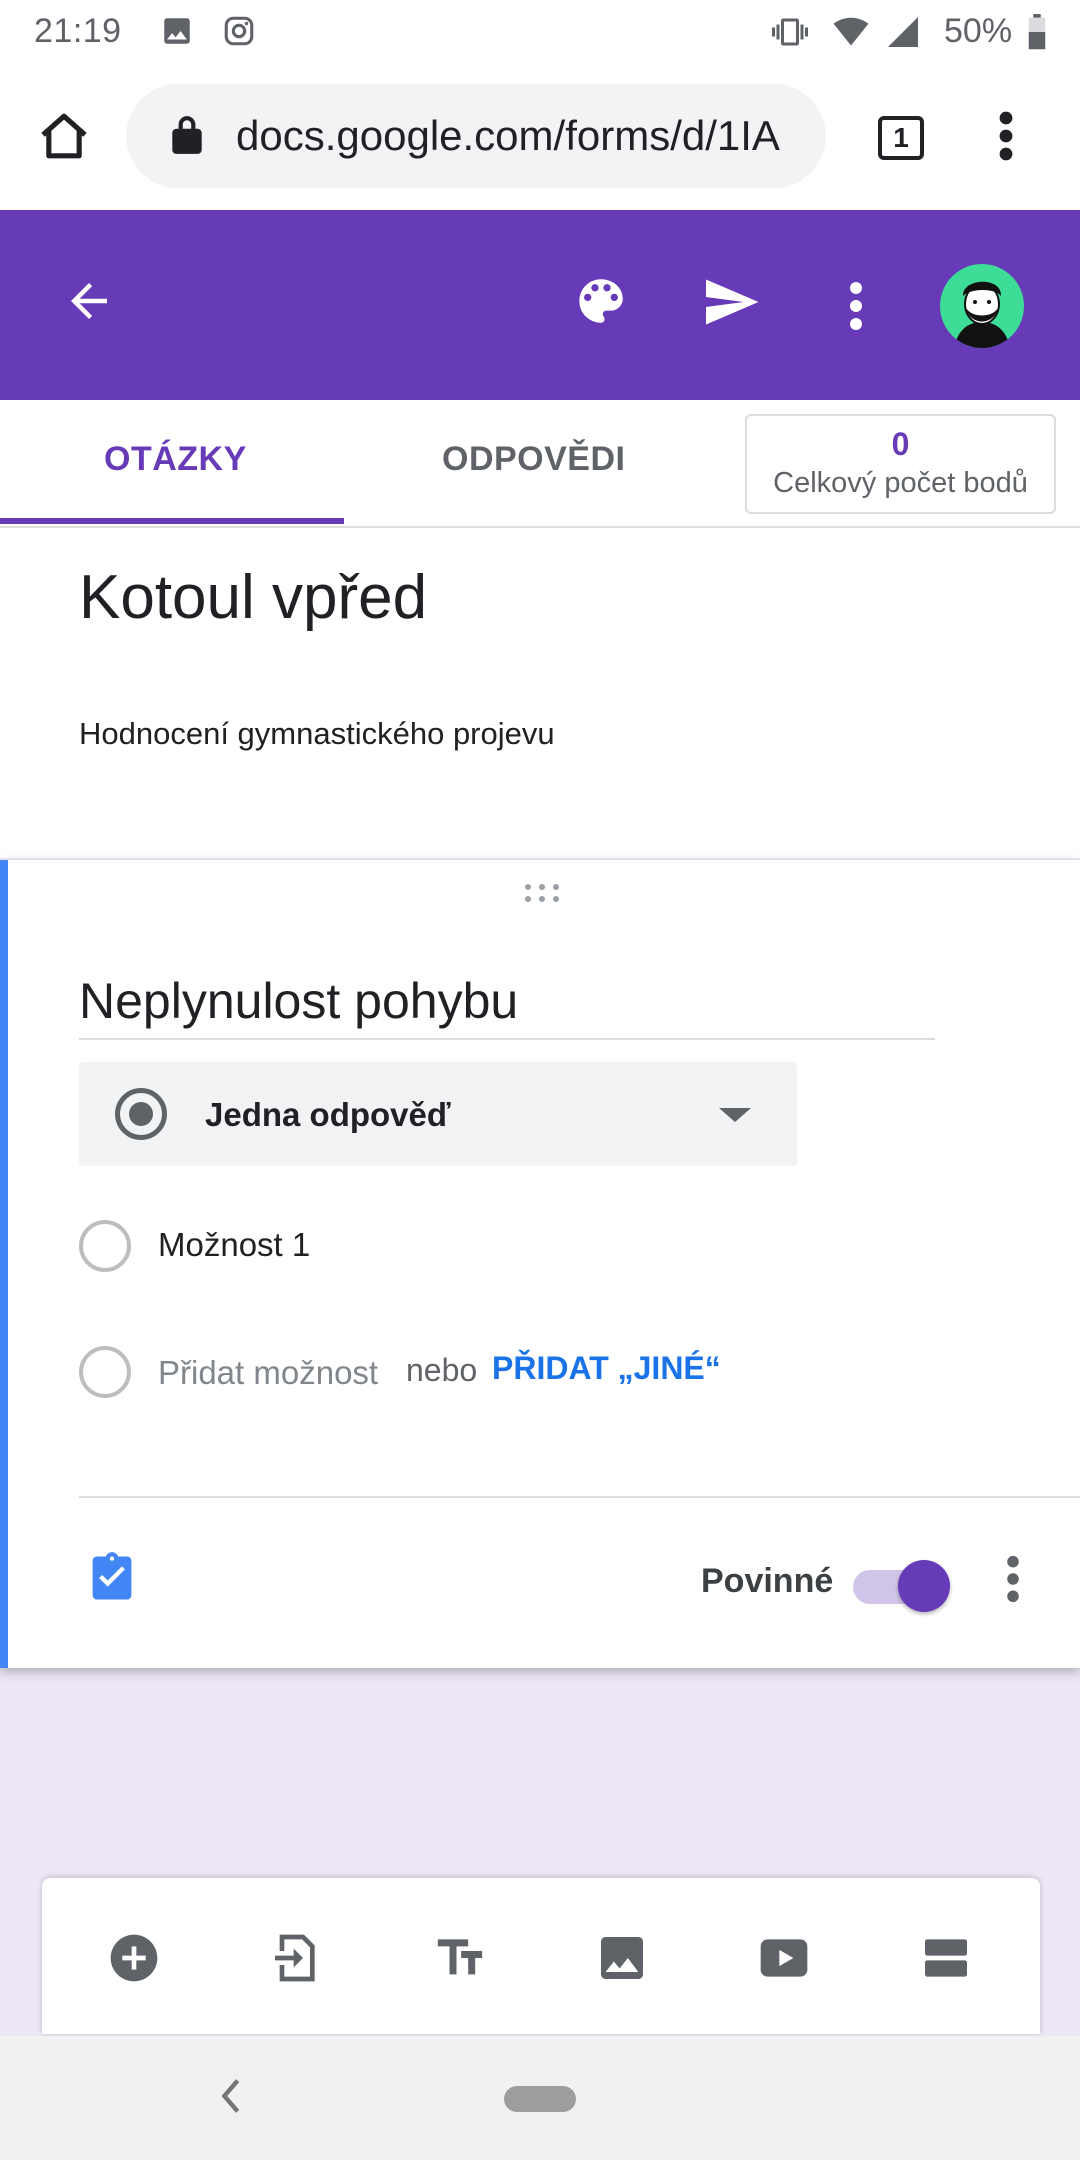 The height and width of the screenshot is (2160, 1080). I want to click on answer-key-icon, so click(112, 1580).